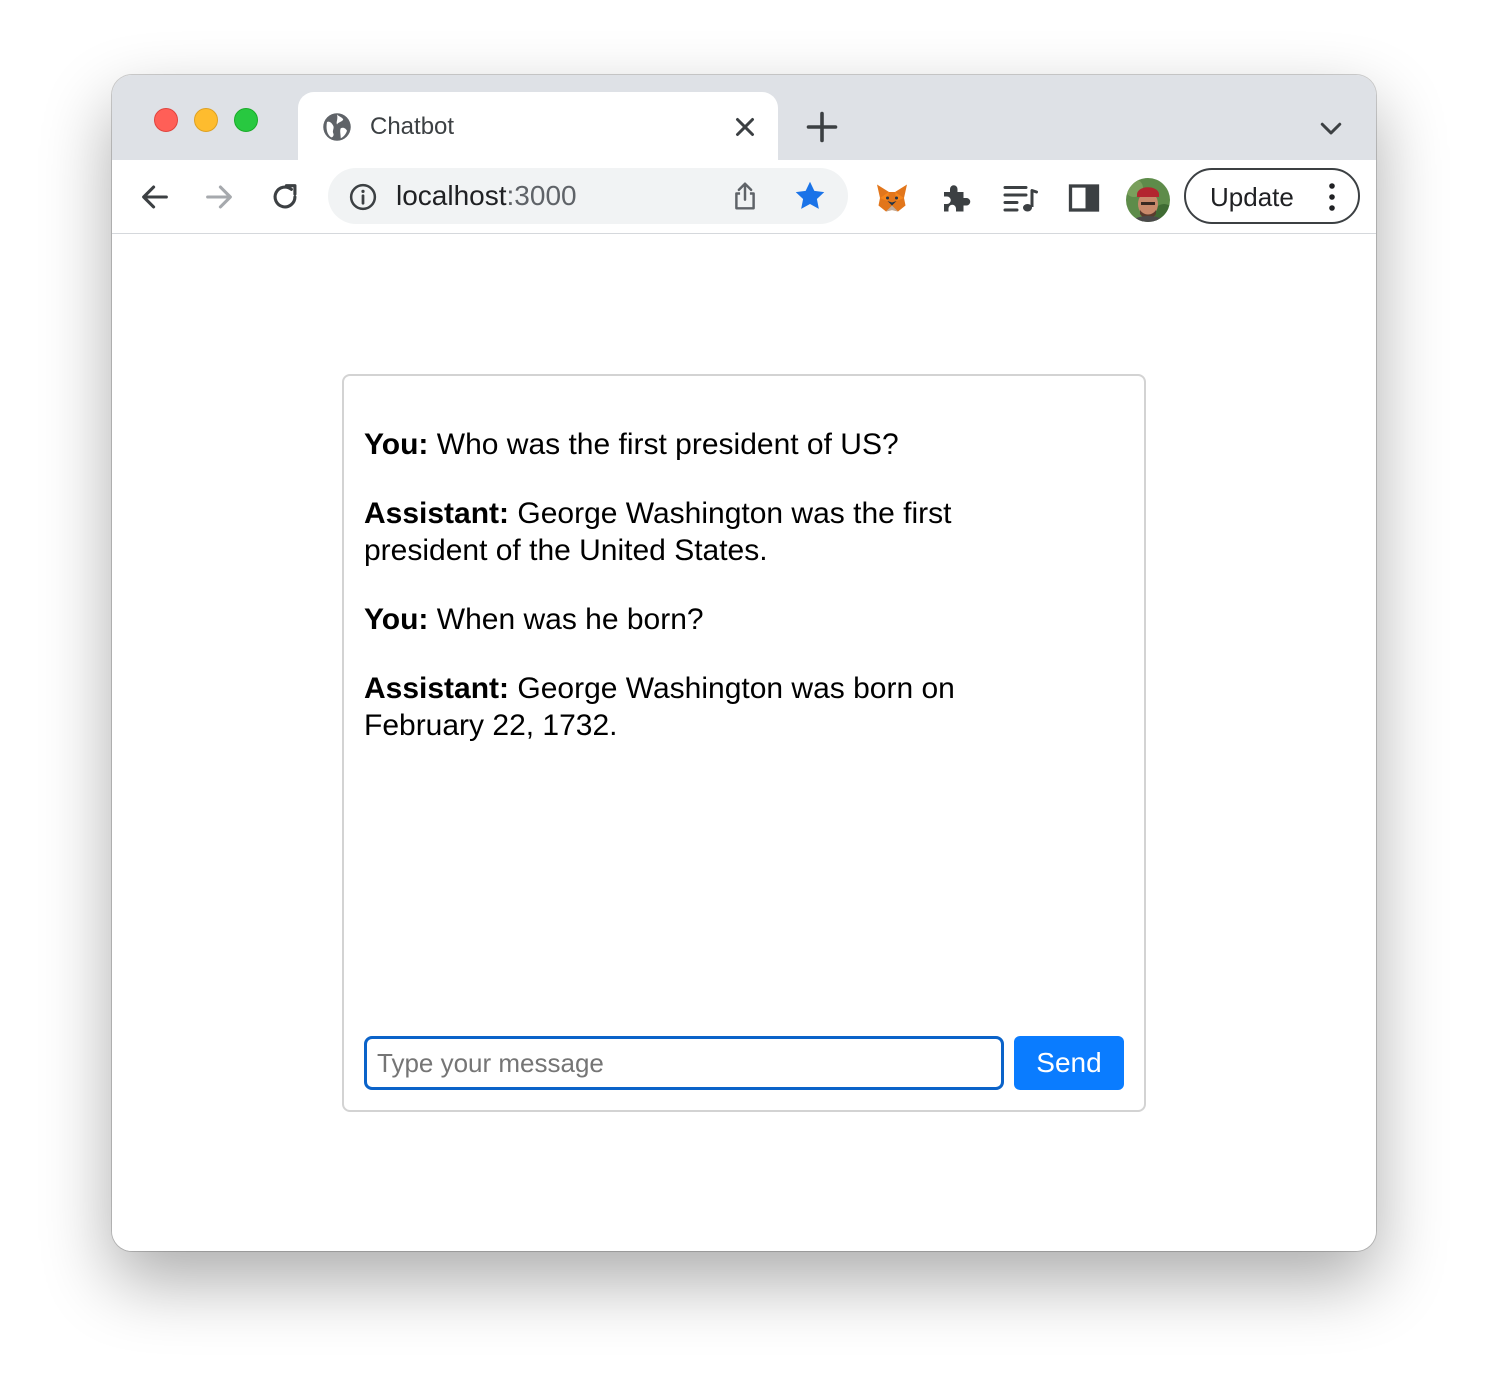  Describe the element at coordinates (155, 197) in the screenshot. I see `back-arrow-icon` at that location.